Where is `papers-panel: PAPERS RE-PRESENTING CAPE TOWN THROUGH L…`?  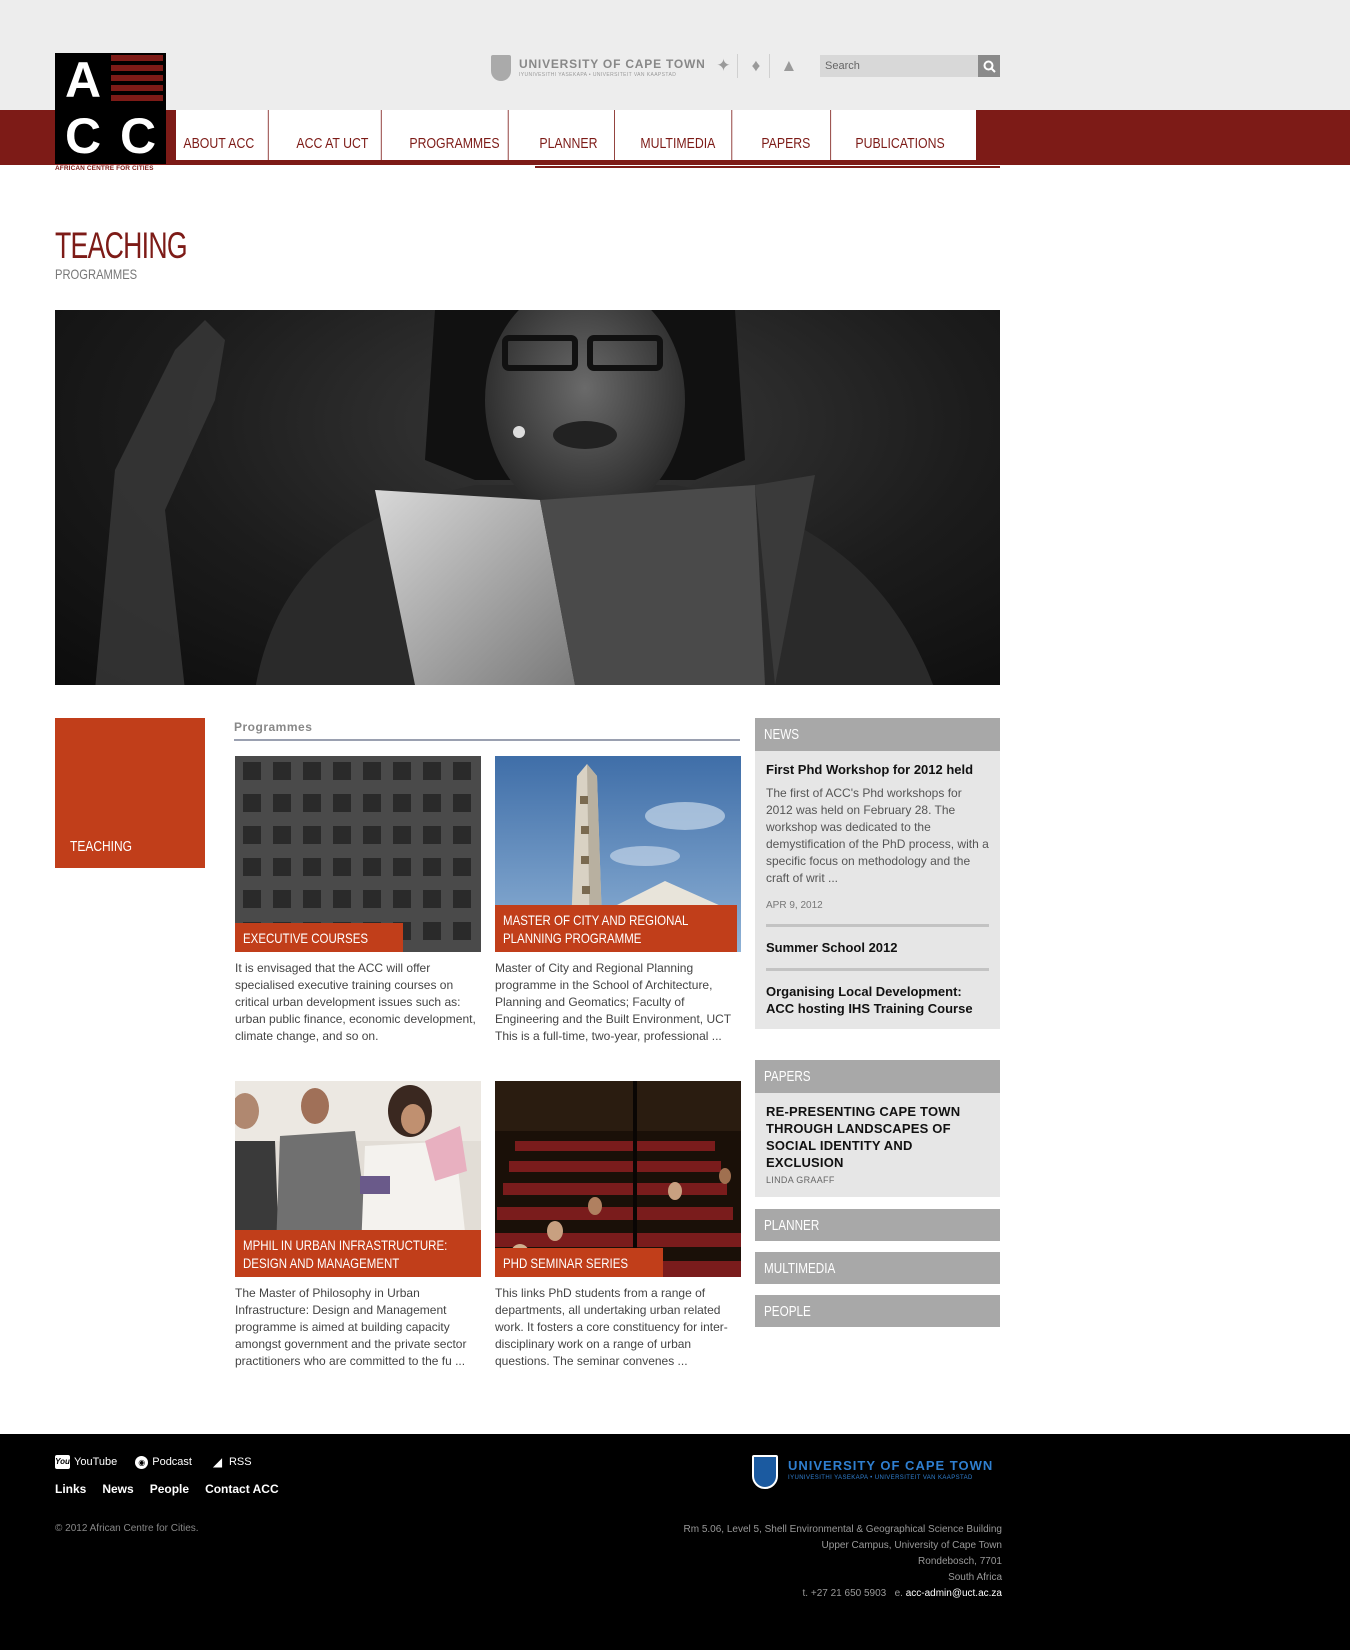
papers-panel: PAPERS RE-PRESENTING CAPE TOWN THROUGH L… is located at coordinates (877, 1128).